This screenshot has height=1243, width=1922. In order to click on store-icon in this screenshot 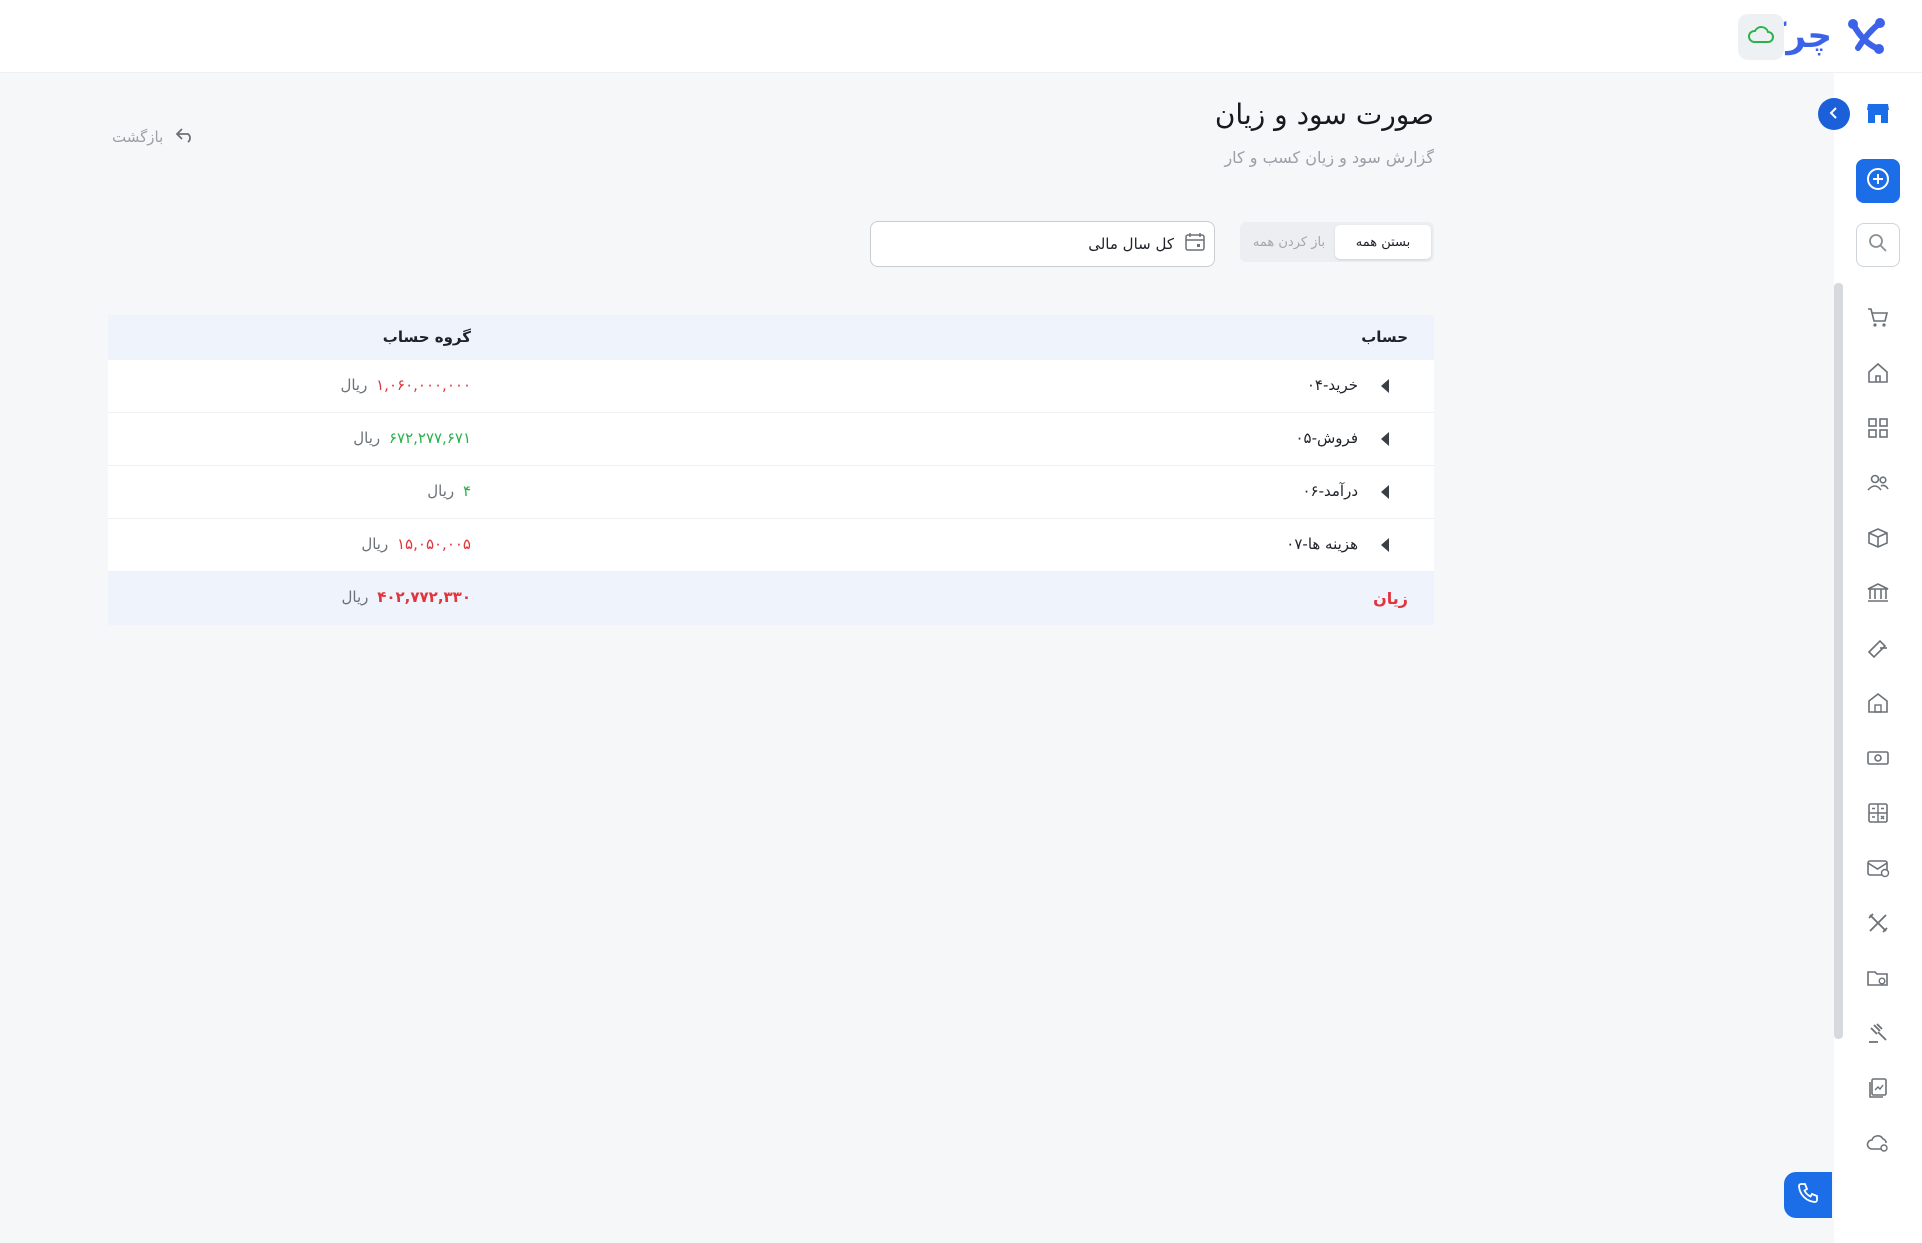, I will do `click(1878, 115)`.